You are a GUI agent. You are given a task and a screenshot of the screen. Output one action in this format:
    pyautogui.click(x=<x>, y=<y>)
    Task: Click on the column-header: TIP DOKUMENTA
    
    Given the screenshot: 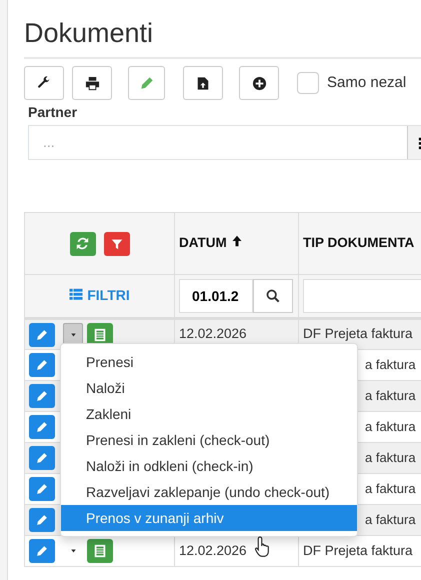 What is the action you would take?
    pyautogui.click(x=359, y=243)
    